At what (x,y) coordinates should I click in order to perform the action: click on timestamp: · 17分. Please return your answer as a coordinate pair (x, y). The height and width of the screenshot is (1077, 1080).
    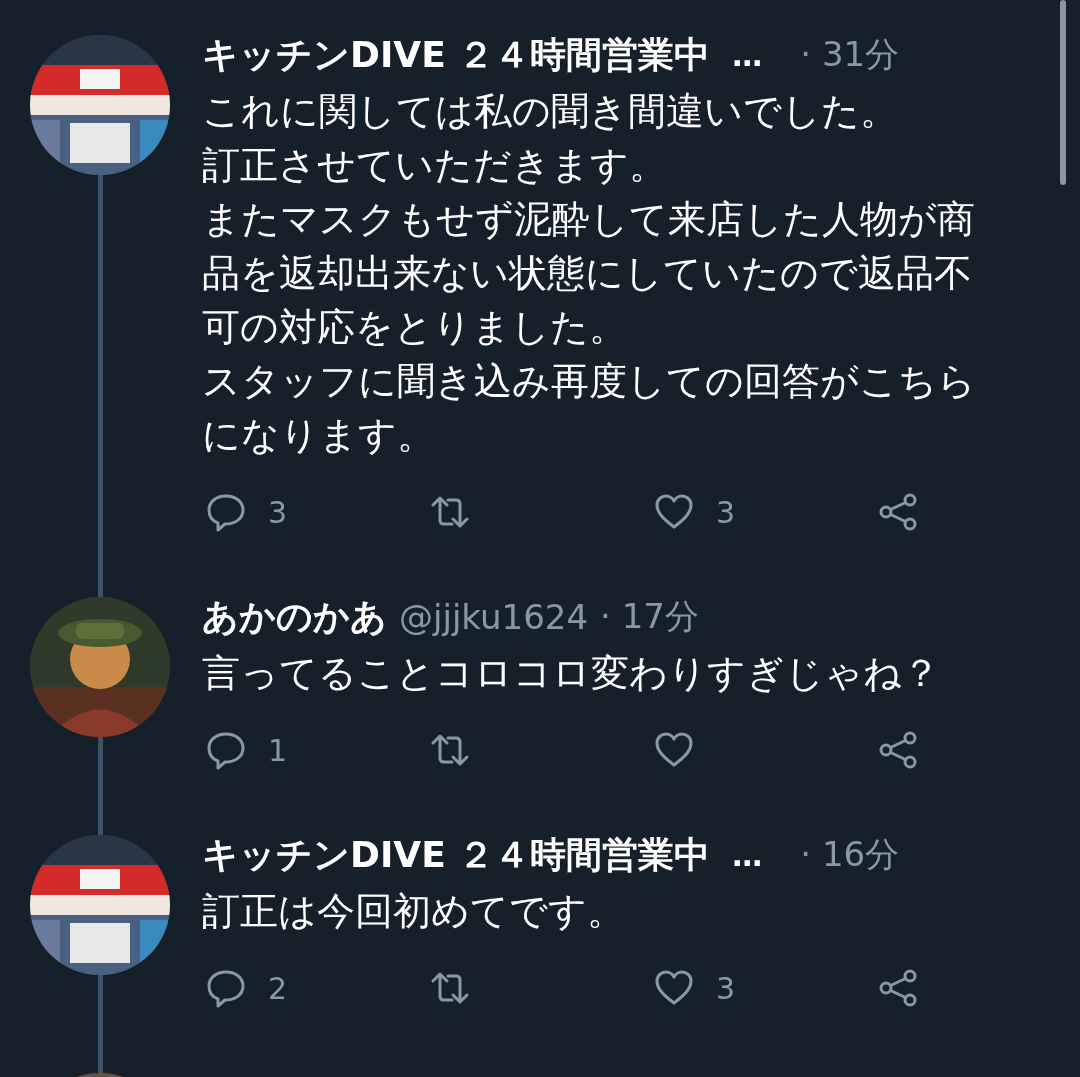
    Looking at the image, I should click on (649, 616).